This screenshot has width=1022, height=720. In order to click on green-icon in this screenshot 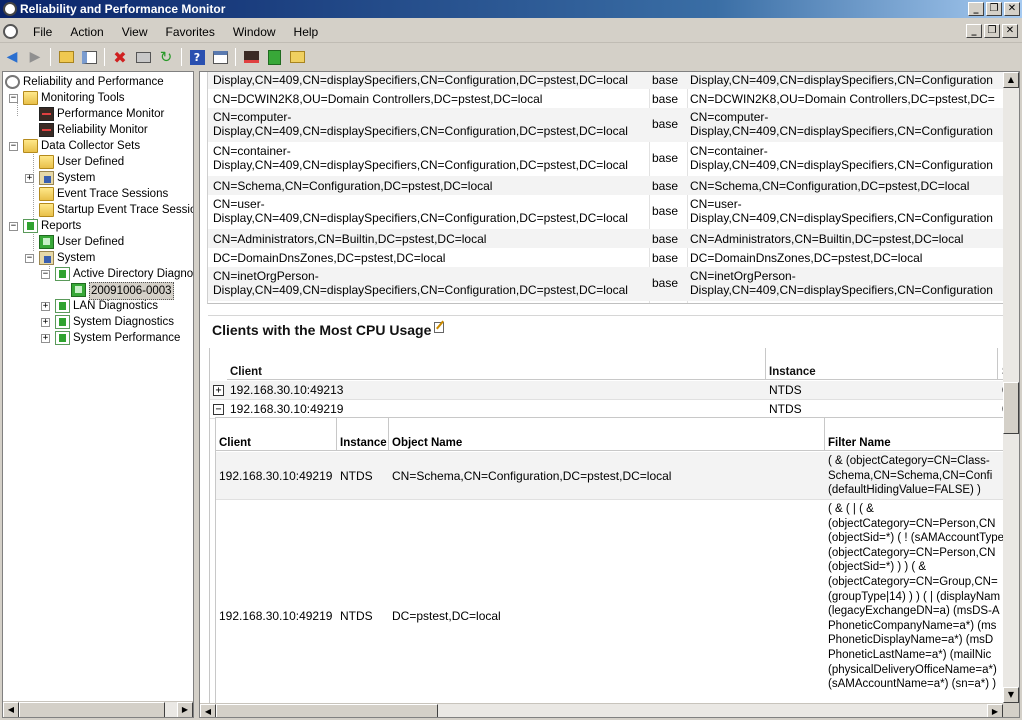, I will do `click(46, 242)`.